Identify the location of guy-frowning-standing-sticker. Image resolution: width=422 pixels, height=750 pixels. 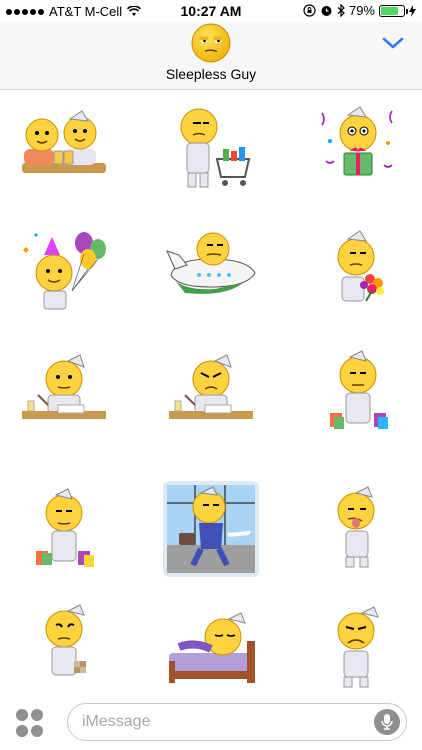
(358, 647).